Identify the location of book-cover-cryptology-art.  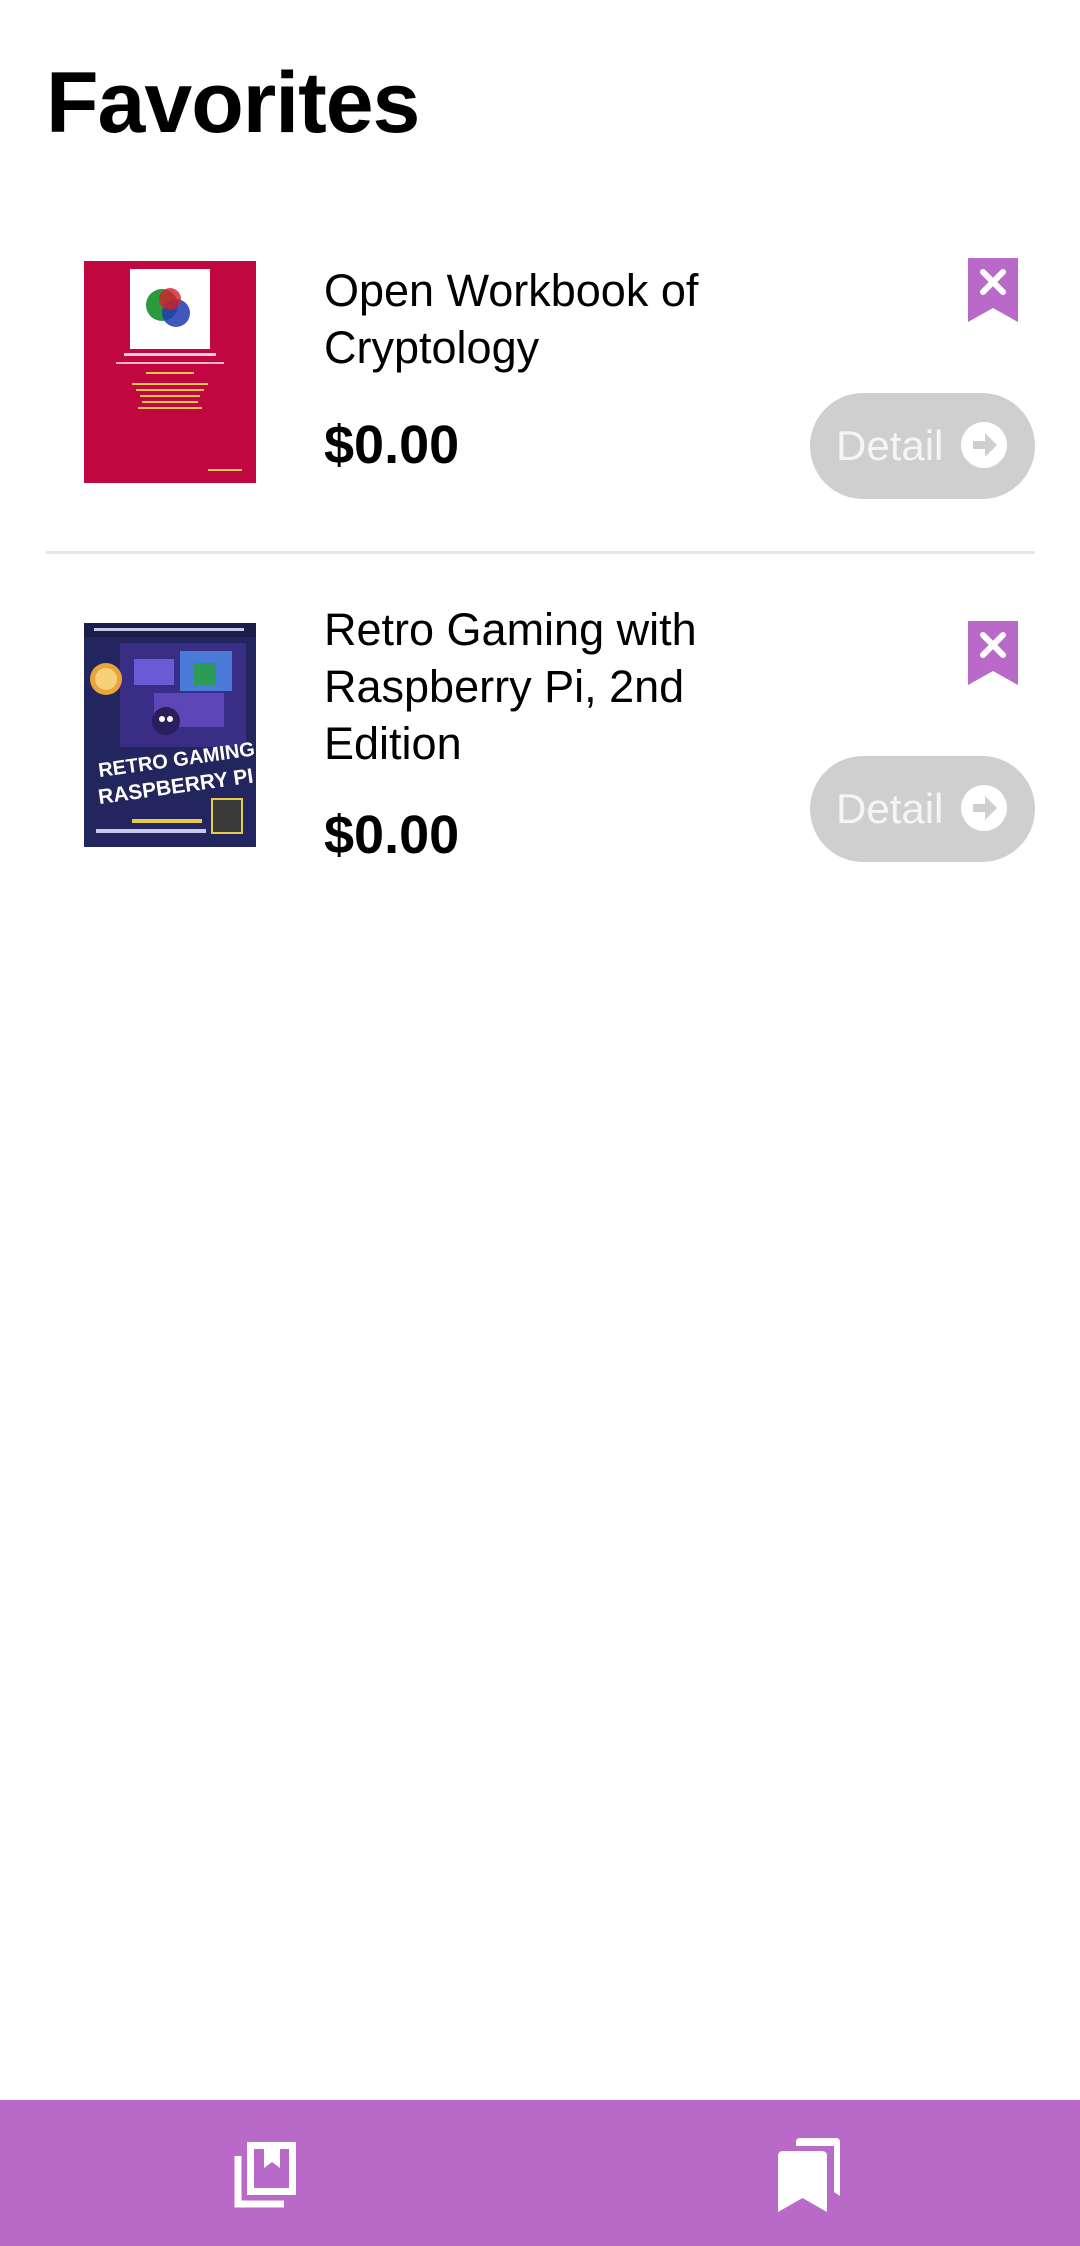
(170, 372).